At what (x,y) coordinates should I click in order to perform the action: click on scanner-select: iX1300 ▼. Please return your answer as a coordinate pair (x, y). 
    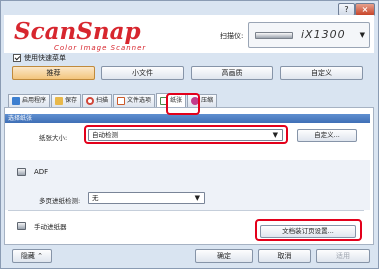
    Looking at the image, I should click on (309, 35).